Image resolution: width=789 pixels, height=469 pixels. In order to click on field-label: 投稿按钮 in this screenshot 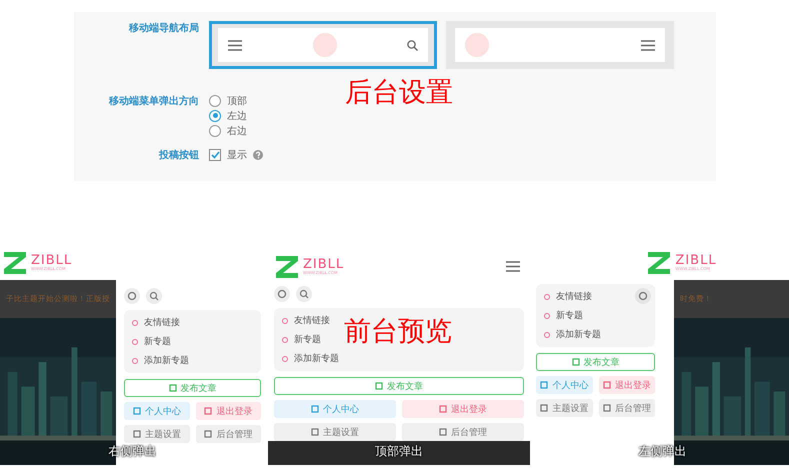, I will do `click(178, 155)`.